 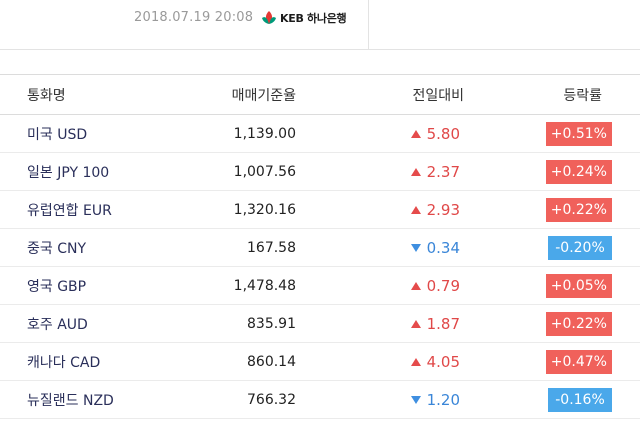 I want to click on change-rate-cell: -0.16%, so click(x=580, y=399).